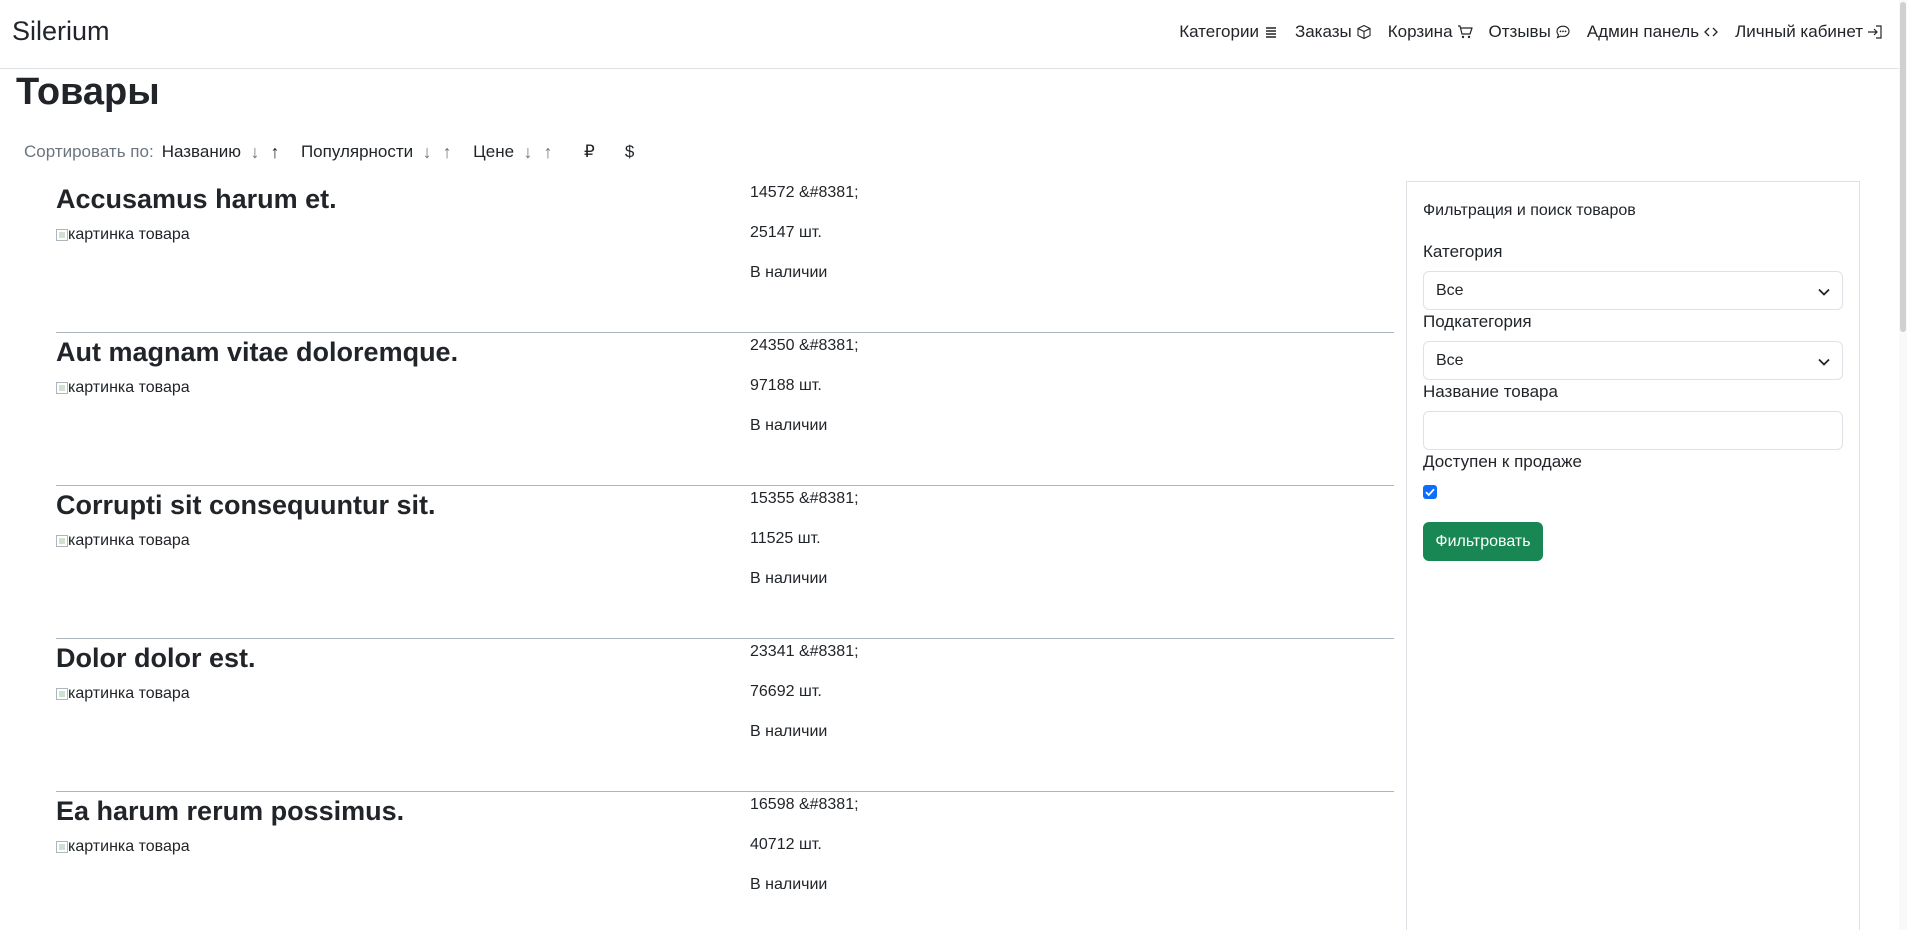  I want to click on filter-title: Фильтрация и поиск товаров, so click(1529, 210).